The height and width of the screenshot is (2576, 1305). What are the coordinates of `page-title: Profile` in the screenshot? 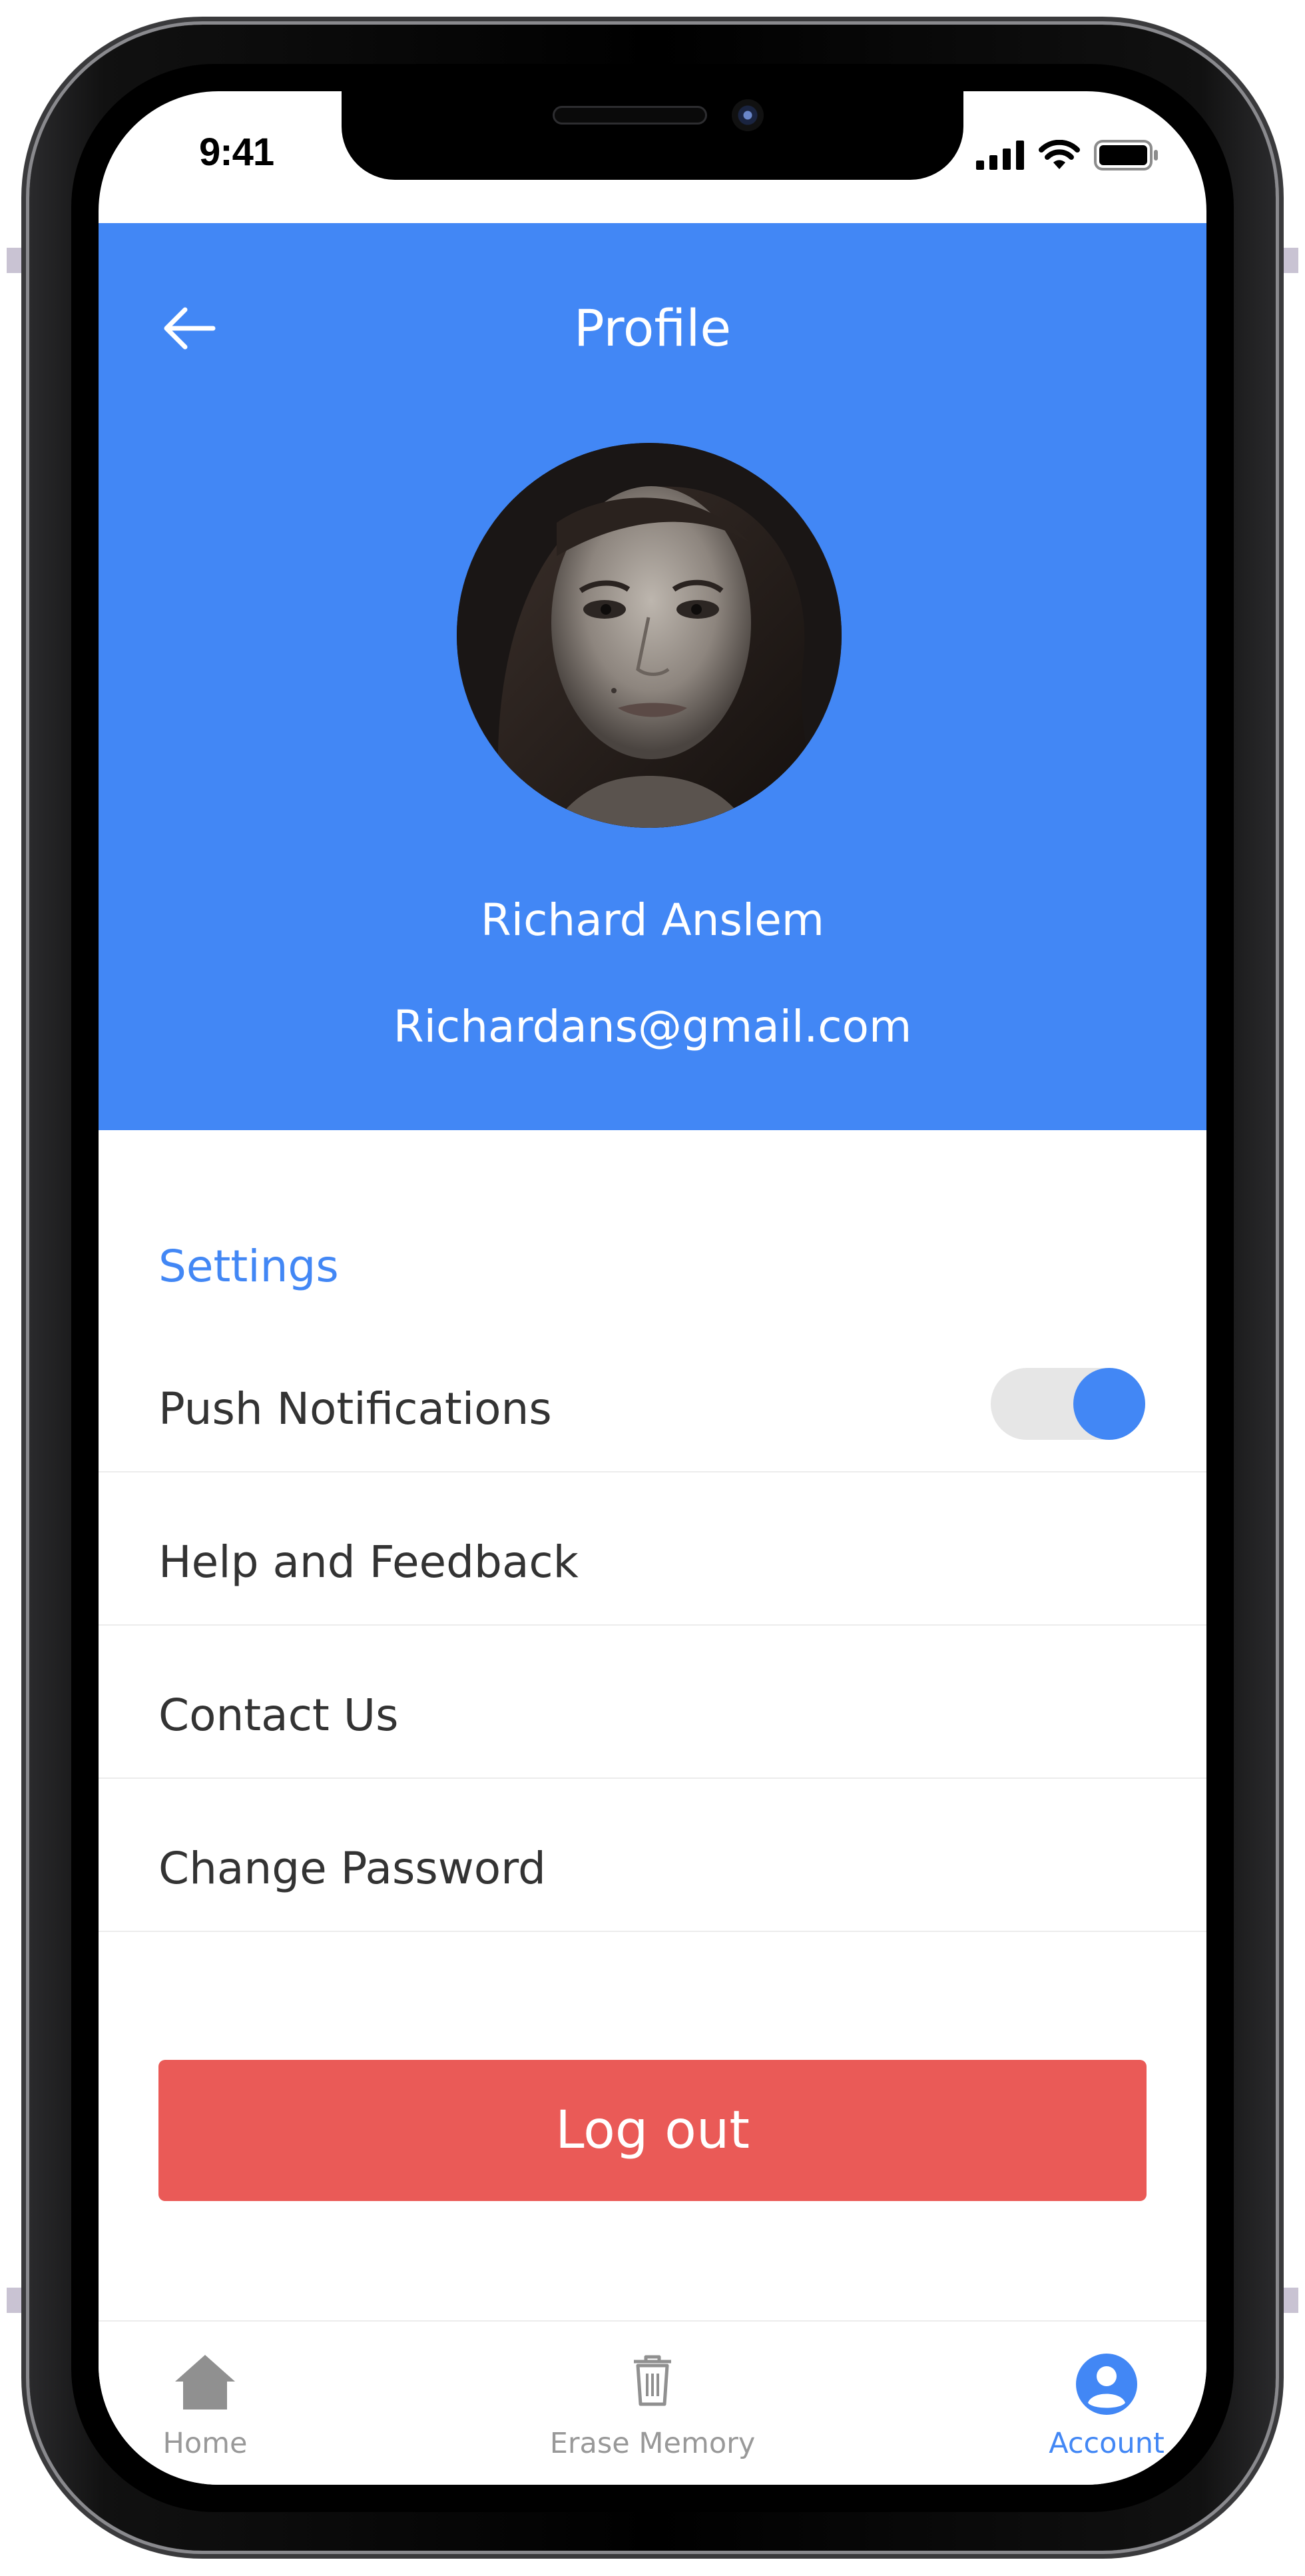 It's located at (652, 328).